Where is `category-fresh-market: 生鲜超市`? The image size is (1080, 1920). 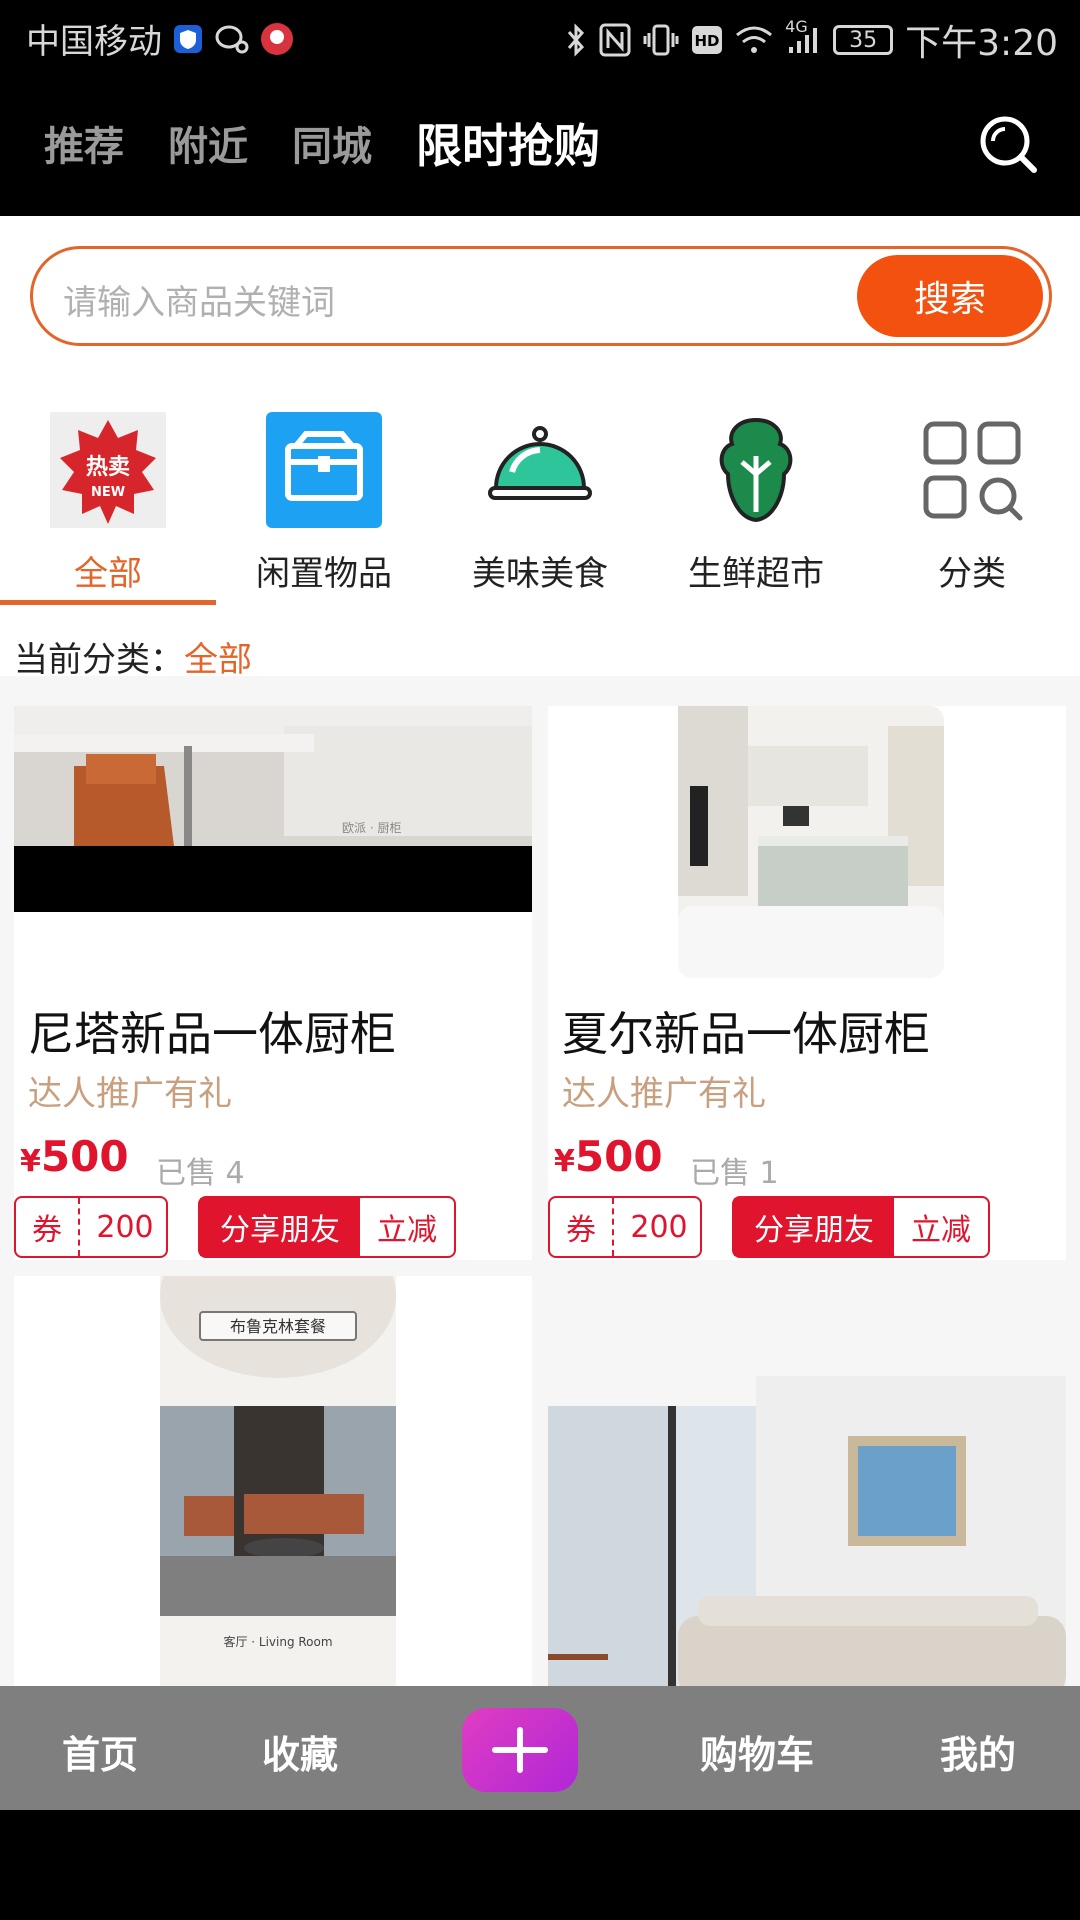
category-fresh-market: 生鲜超市 is located at coordinates (756, 507).